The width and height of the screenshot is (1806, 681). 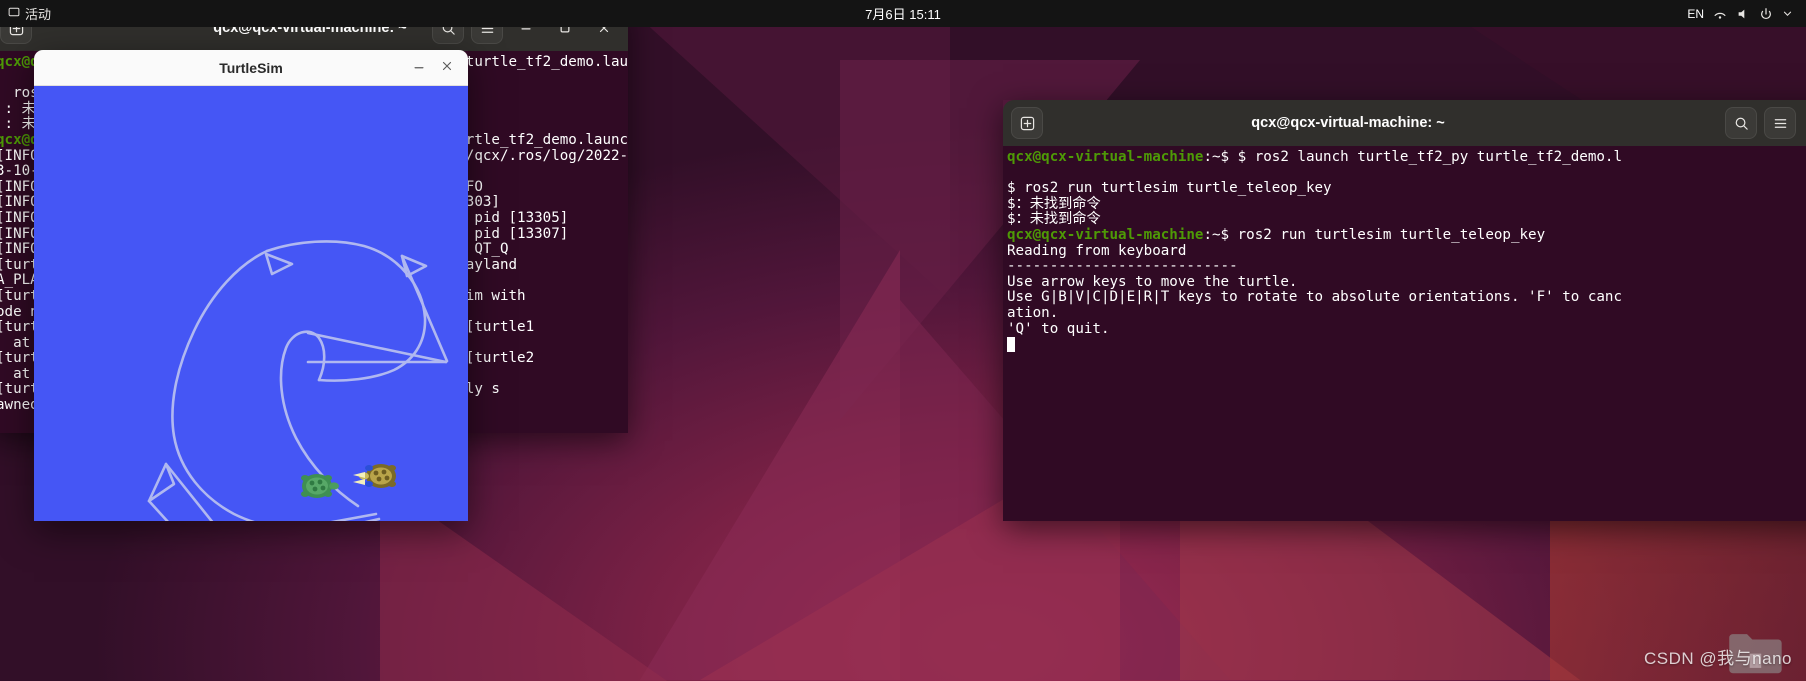 I want to click on folder-icon, so click(x=1755, y=654).